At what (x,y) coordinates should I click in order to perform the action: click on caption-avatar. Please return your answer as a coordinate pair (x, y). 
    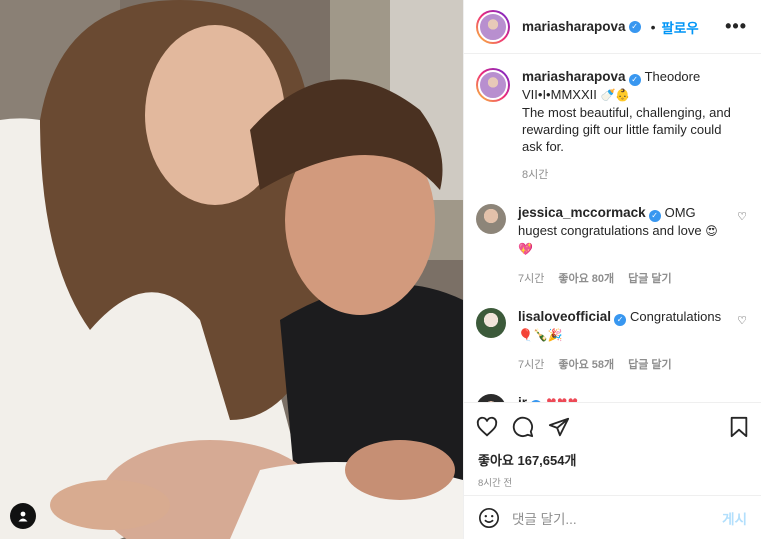
    Looking at the image, I should click on (493, 85).